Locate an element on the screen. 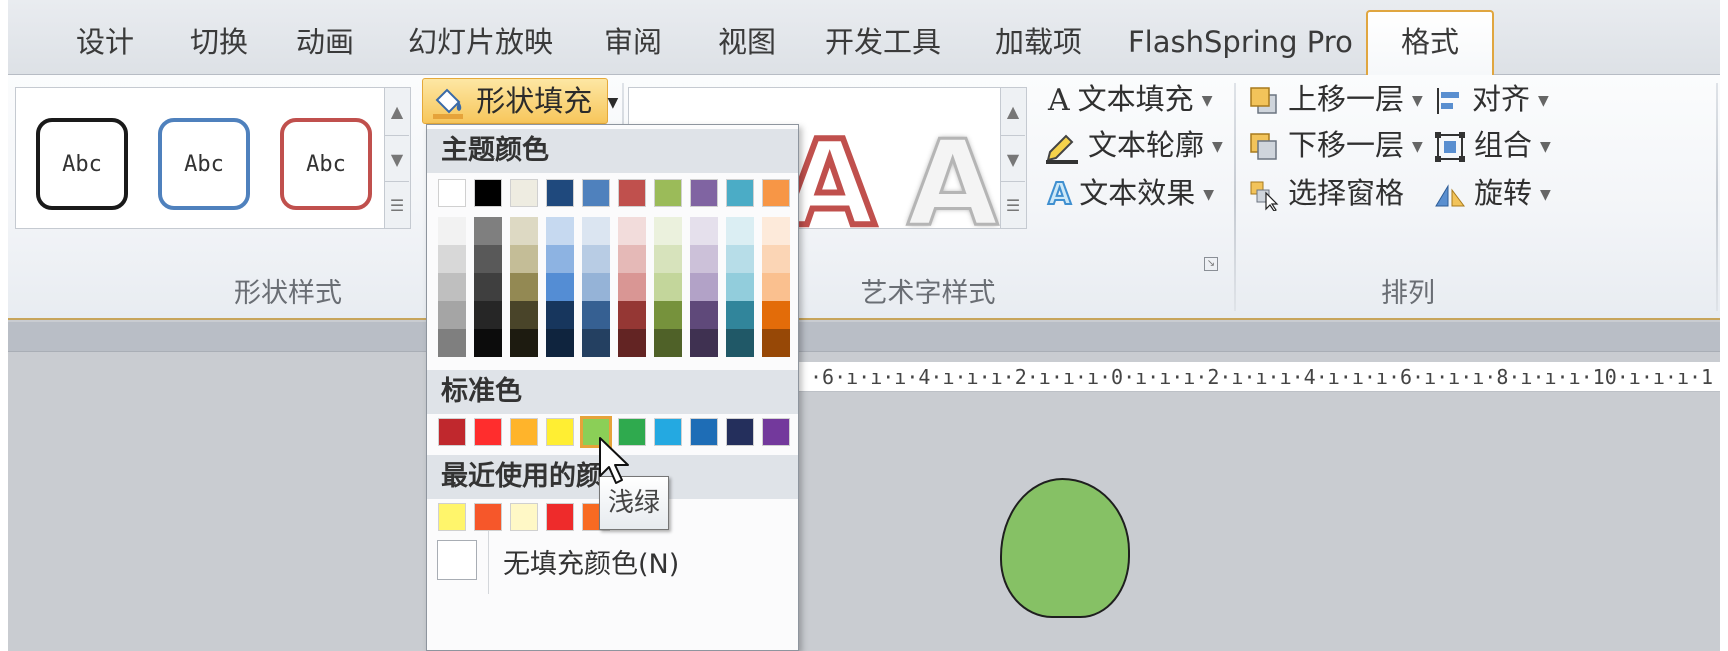 The image size is (1728, 651). tab-review: 审阅 is located at coordinates (633, 42).